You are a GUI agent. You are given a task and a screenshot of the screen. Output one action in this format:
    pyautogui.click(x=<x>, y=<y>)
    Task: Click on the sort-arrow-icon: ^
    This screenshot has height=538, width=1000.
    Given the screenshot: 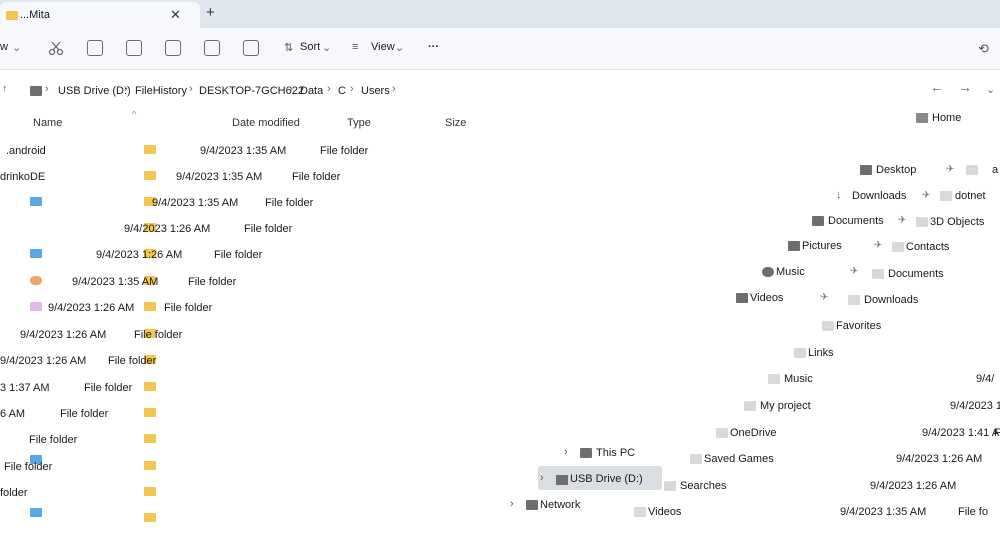 What is the action you would take?
    pyautogui.click(x=134, y=114)
    